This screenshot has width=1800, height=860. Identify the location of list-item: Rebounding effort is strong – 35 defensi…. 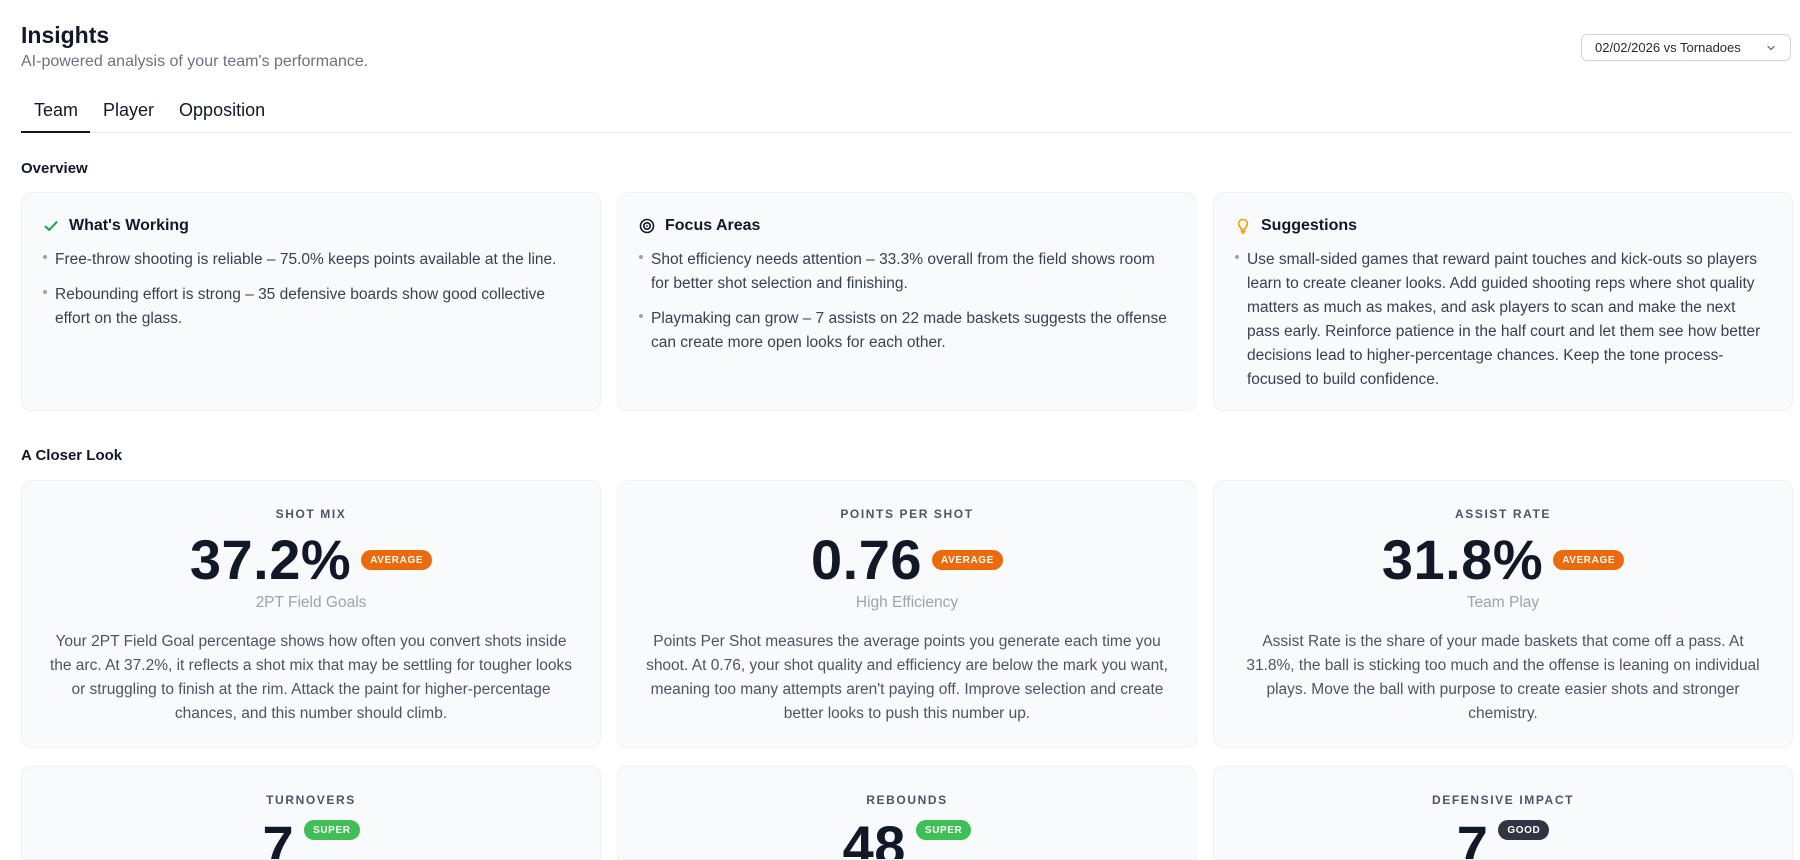
(311, 307).